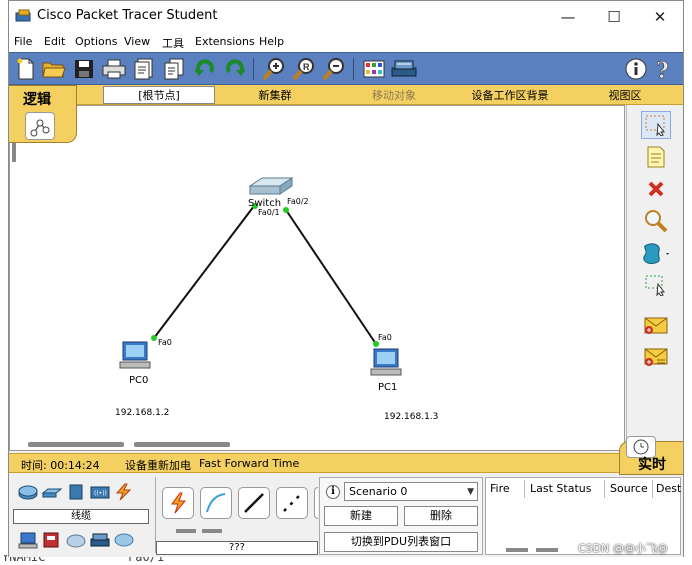 The image size is (692, 565). What do you see at coordinates (254, 503) in the screenshot?
I see `straight-through-cable-icon` at bounding box center [254, 503].